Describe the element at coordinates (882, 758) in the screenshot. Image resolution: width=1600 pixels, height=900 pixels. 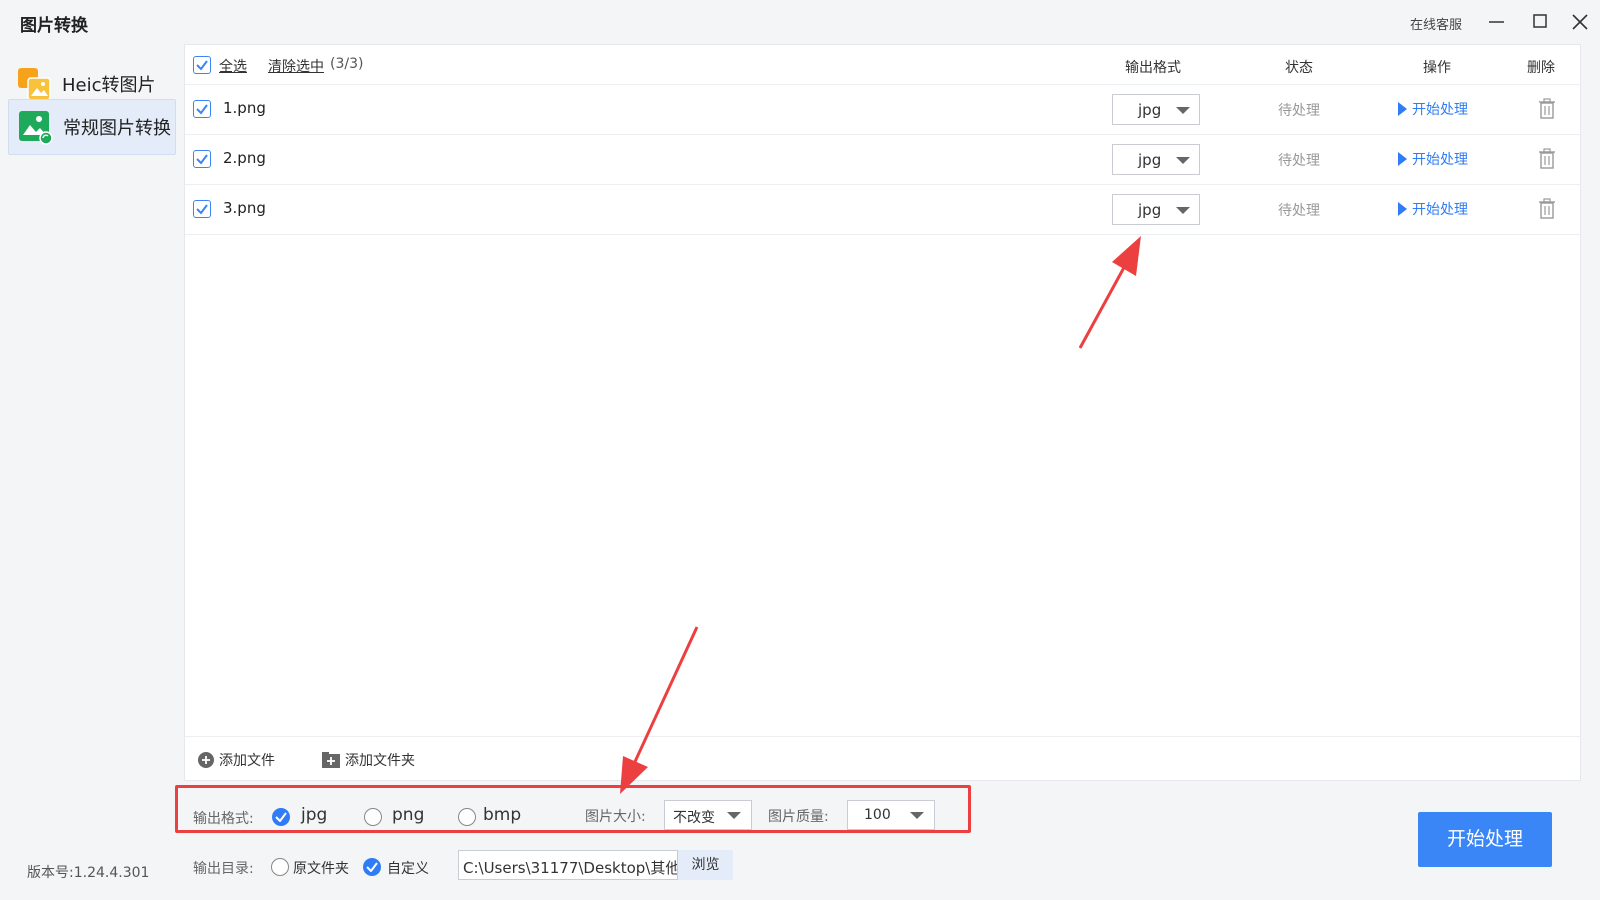
I see `file-list-footer: 添加文件 添加文件夹` at that location.